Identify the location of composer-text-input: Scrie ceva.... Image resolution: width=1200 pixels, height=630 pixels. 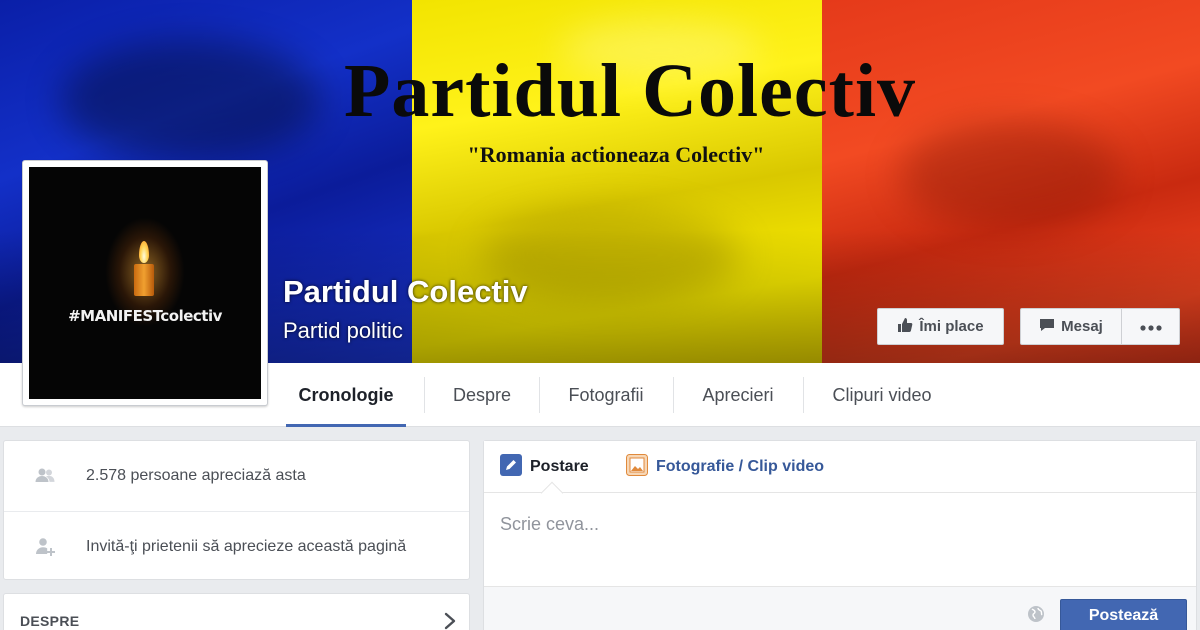
(840, 540).